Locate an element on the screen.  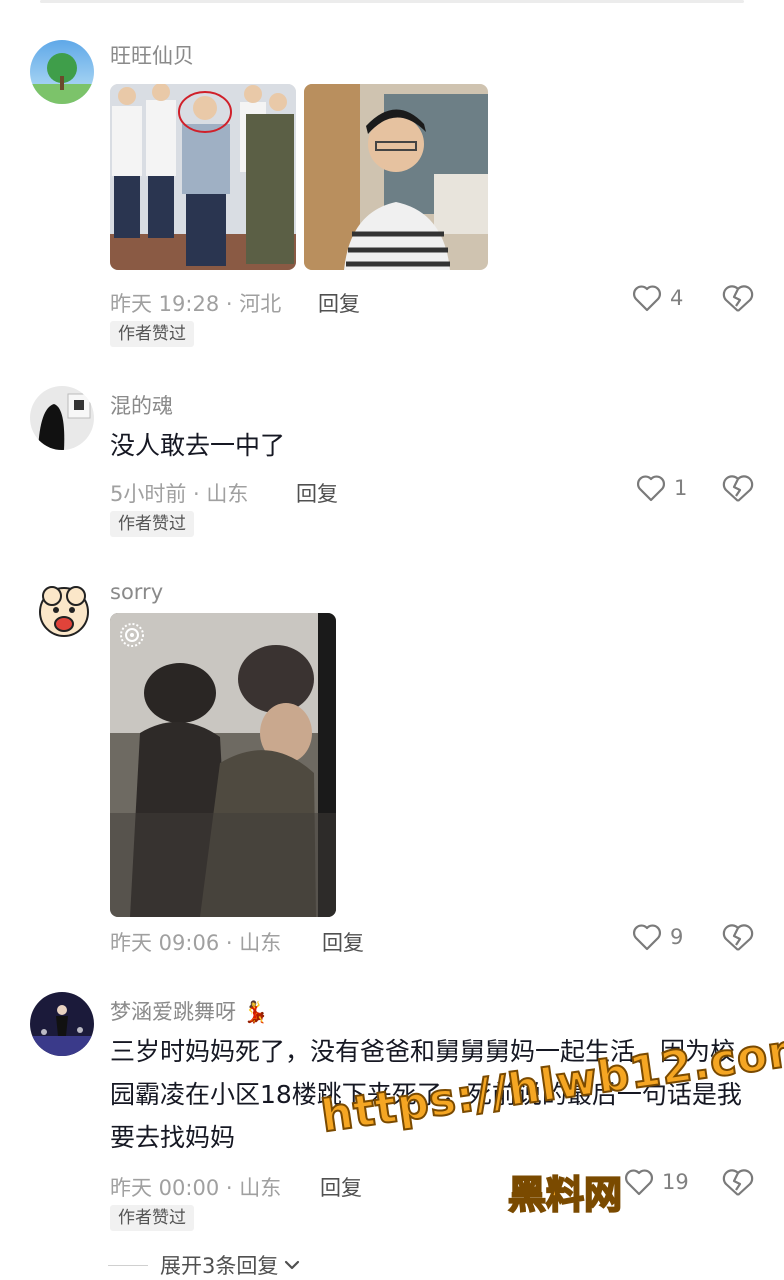
like-button: 4 is located at coordinates (657, 298).